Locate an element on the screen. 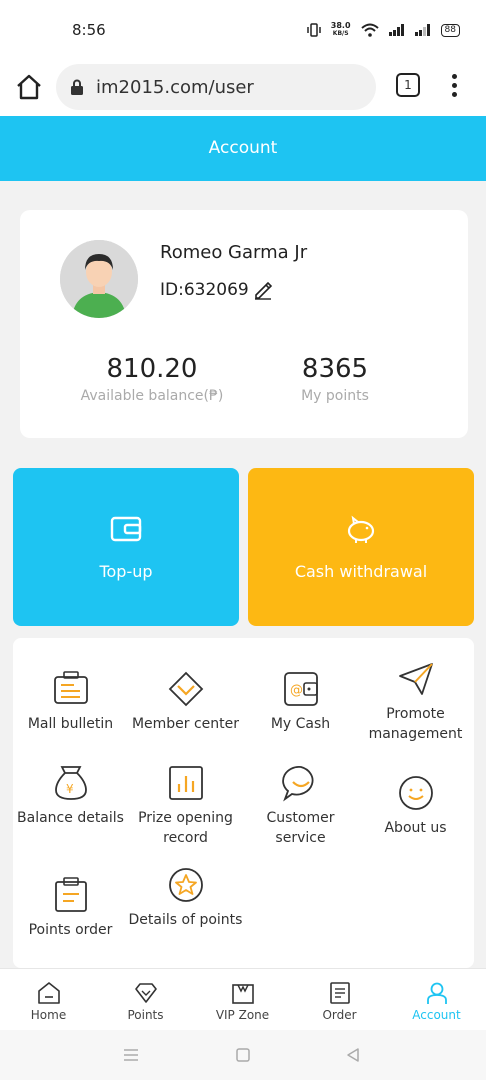 This screenshot has height=1080, width=486. status-bar: 8:56 38.0 KB/S 88 is located at coordinates (243, 30).